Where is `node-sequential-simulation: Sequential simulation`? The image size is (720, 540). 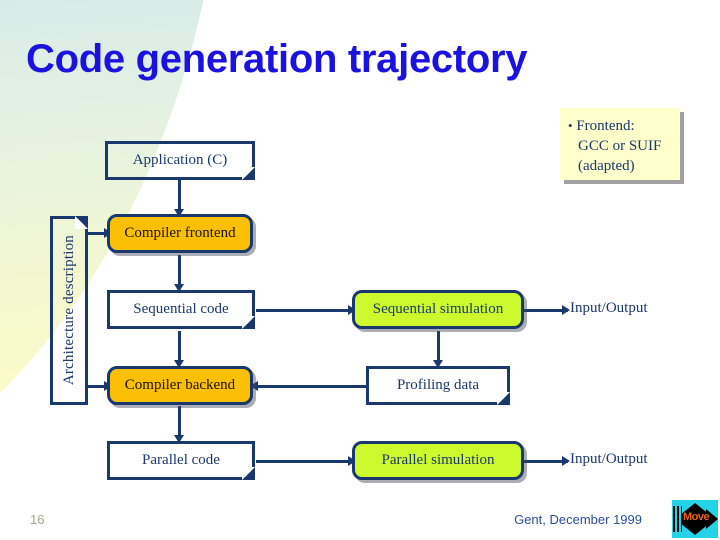
node-sequential-simulation: Sequential simulation is located at coordinates (438, 309).